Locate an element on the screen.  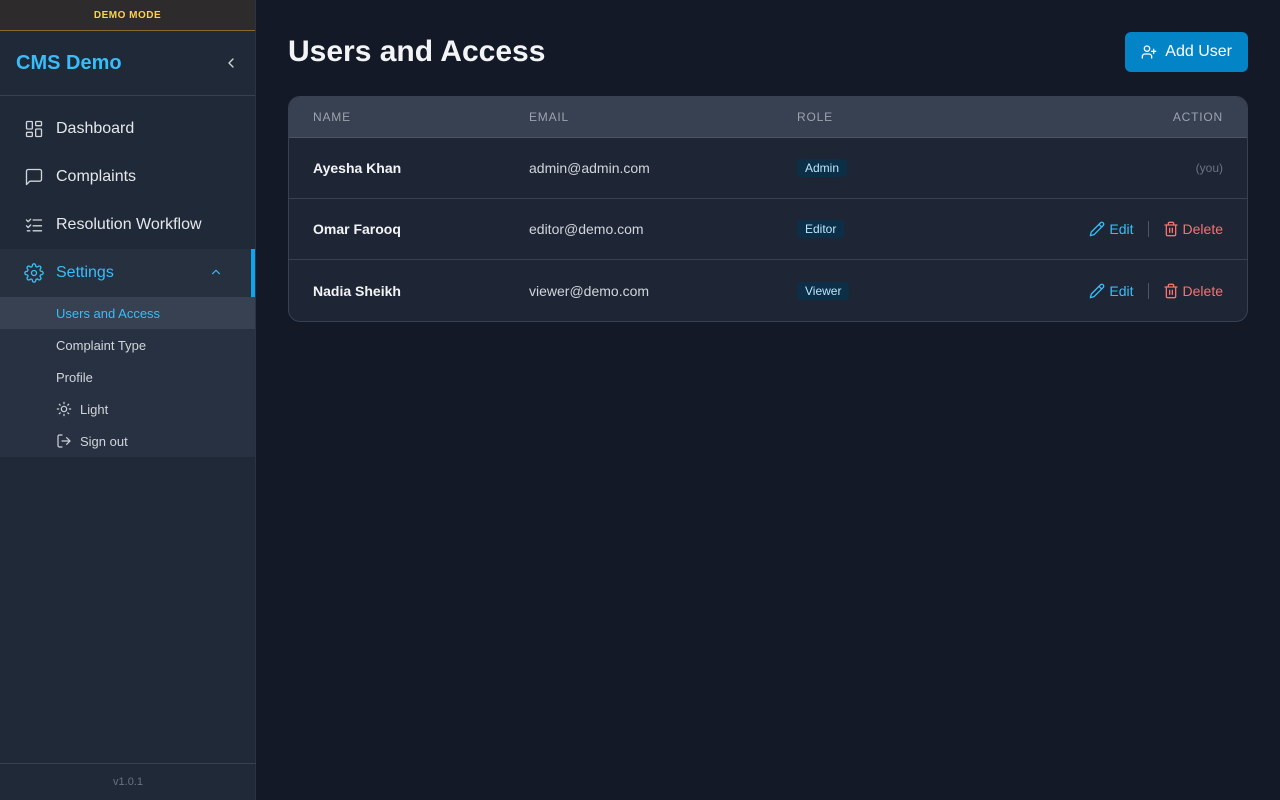
theme-toggle: Light is located at coordinates (127, 409).